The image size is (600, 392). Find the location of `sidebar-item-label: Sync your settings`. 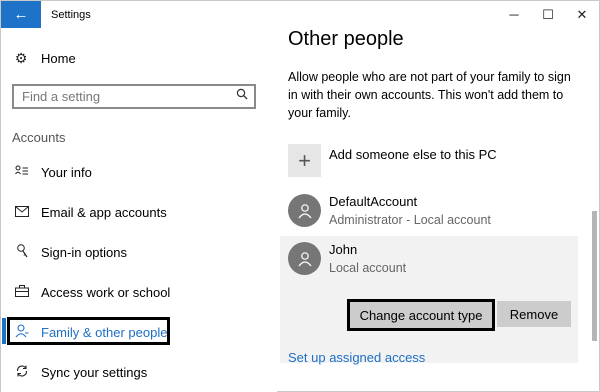

sidebar-item-label: Sync your settings is located at coordinates (94, 372).